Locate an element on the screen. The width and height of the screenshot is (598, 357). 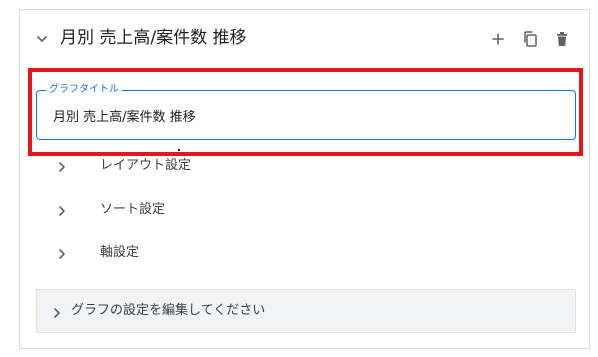
panel-actions is located at coordinates (530, 39).